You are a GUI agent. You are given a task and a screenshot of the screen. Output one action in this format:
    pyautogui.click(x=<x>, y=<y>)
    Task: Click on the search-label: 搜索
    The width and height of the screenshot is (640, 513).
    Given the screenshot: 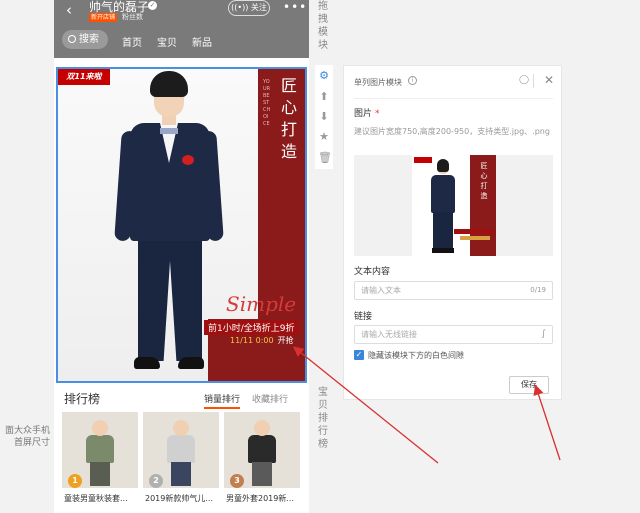 What is the action you would take?
    pyautogui.click(x=89, y=39)
    